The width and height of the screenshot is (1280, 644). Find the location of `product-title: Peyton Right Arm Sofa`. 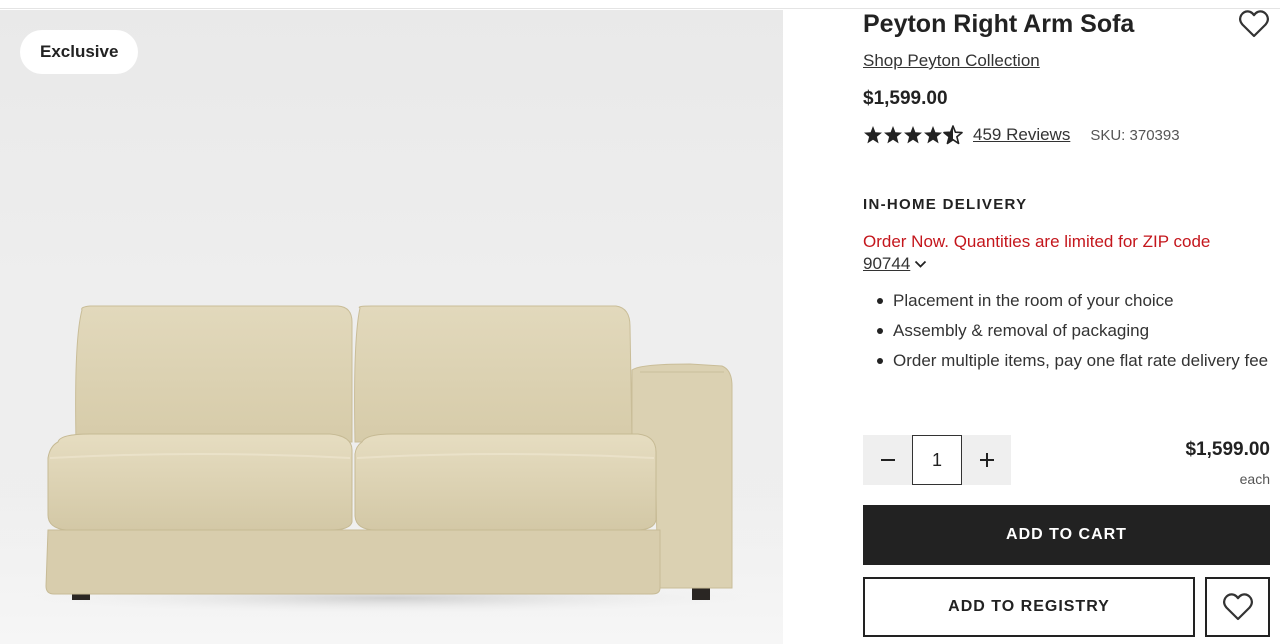

product-title: Peyton Right Arm Sofa is located at coordinates (999, 24).